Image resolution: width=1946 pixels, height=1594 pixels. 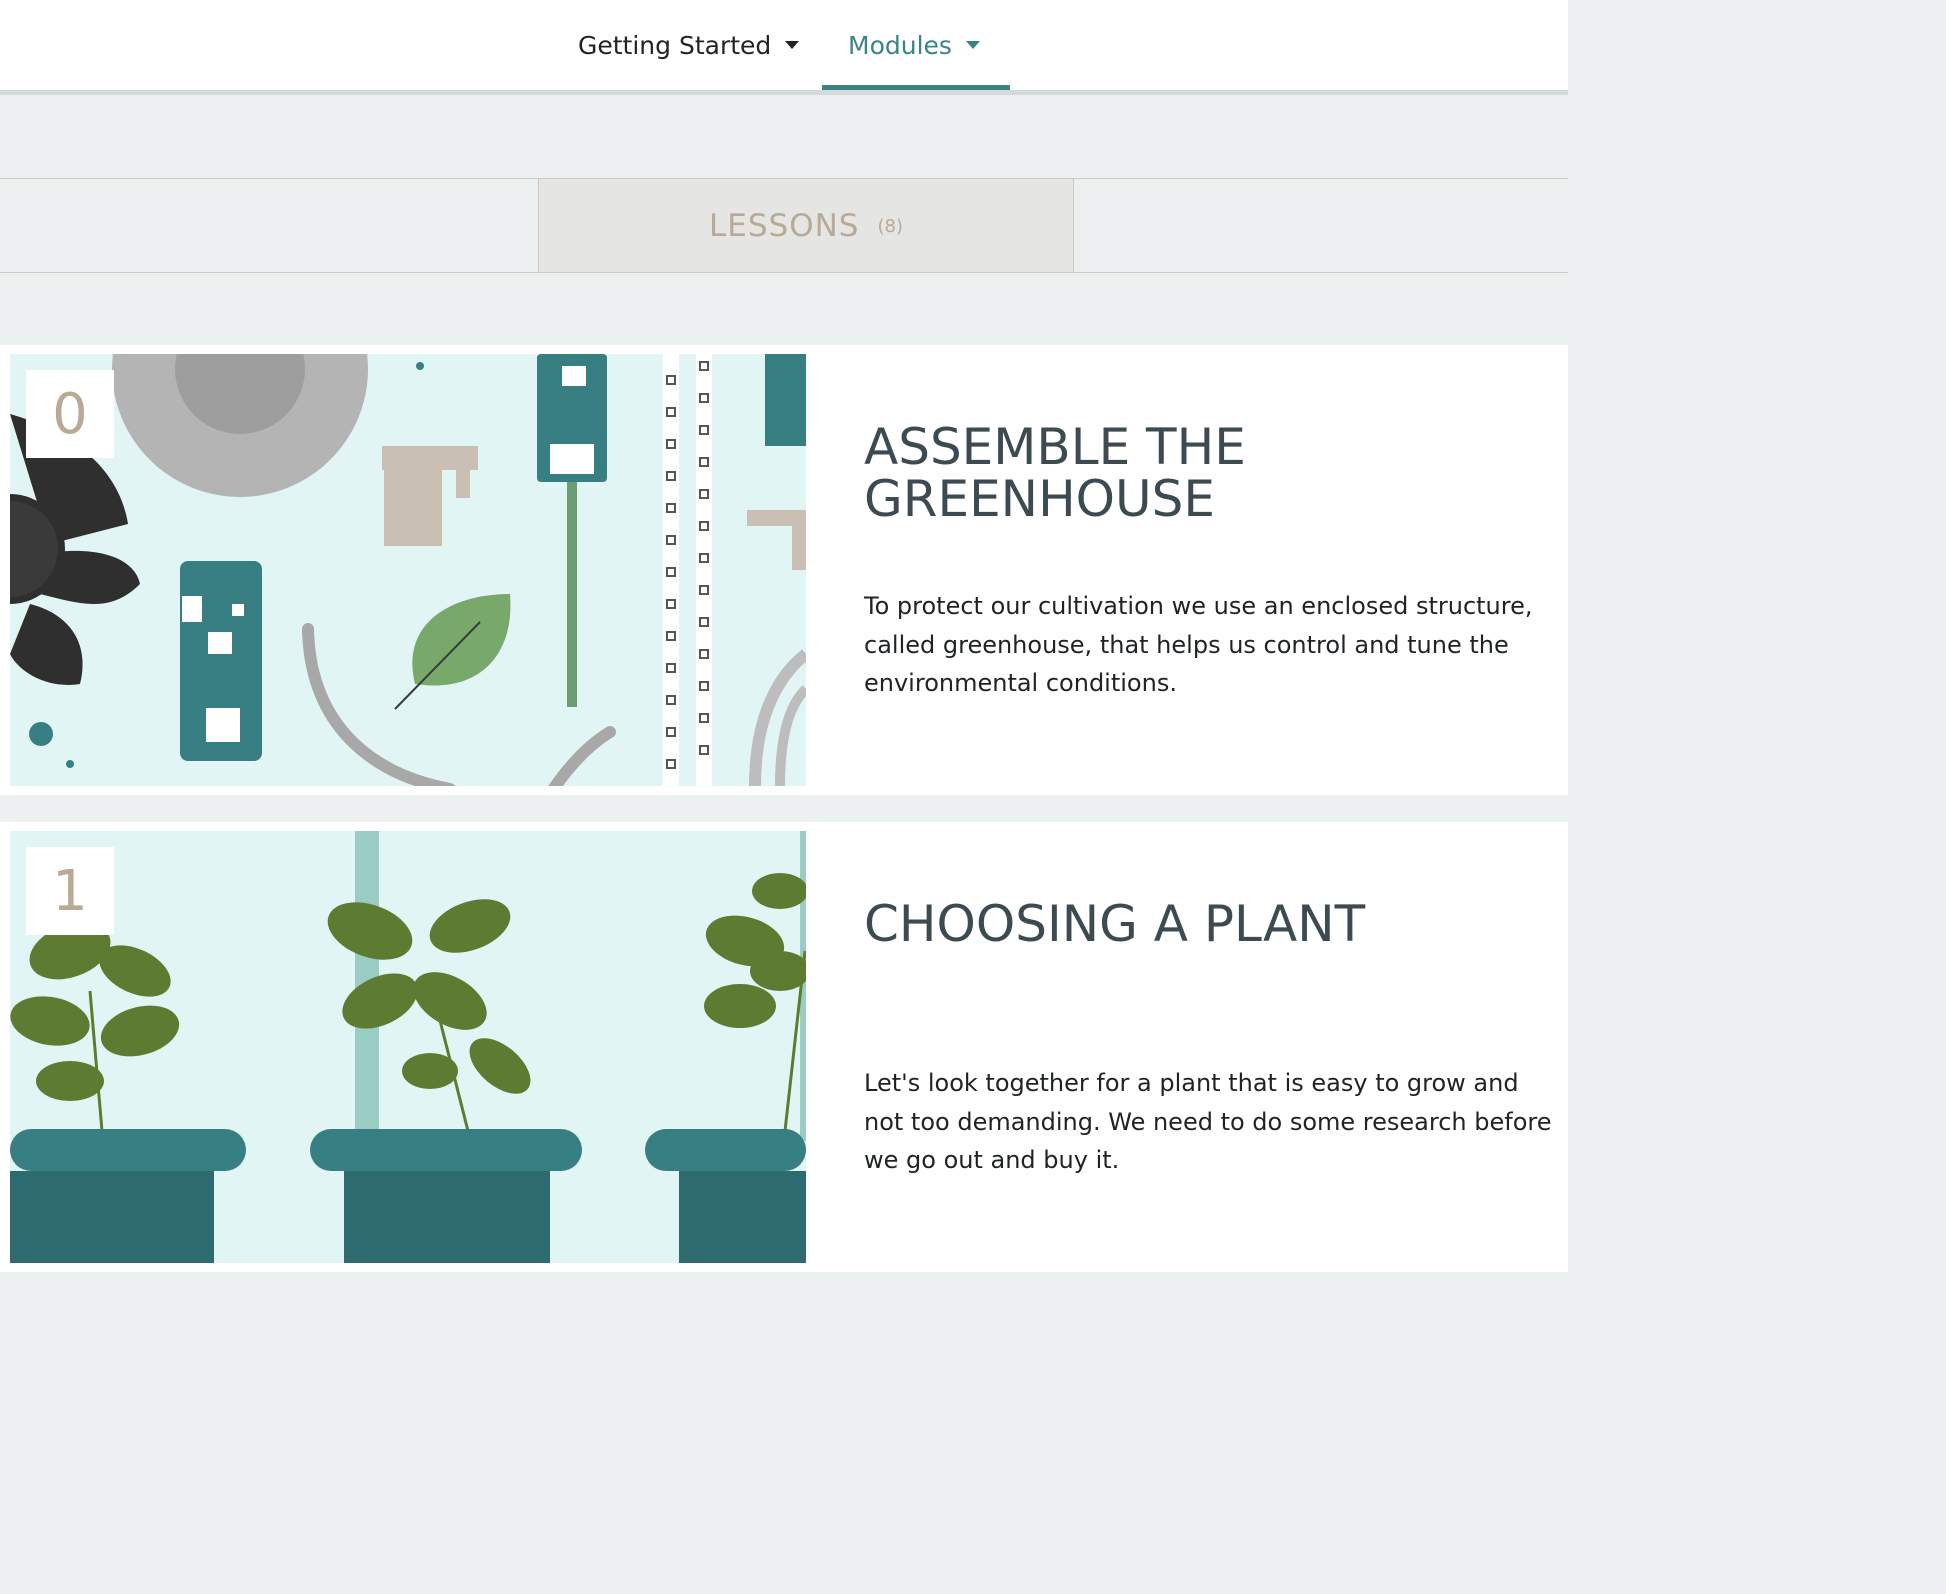 I want to click on lesson-thumbnail-1: 1, so click(x=408, y=1047).